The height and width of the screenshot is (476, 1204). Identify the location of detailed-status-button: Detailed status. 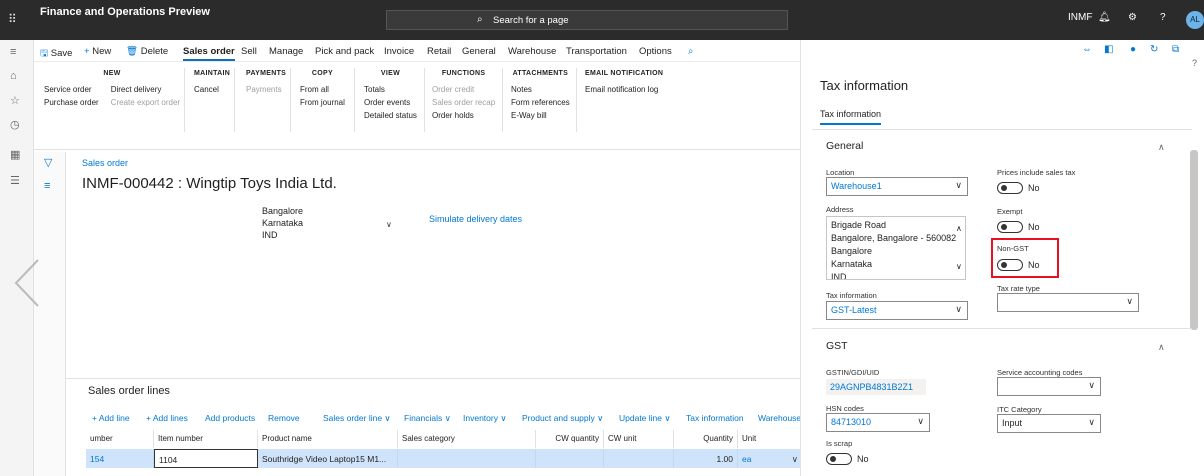
(390, 115).